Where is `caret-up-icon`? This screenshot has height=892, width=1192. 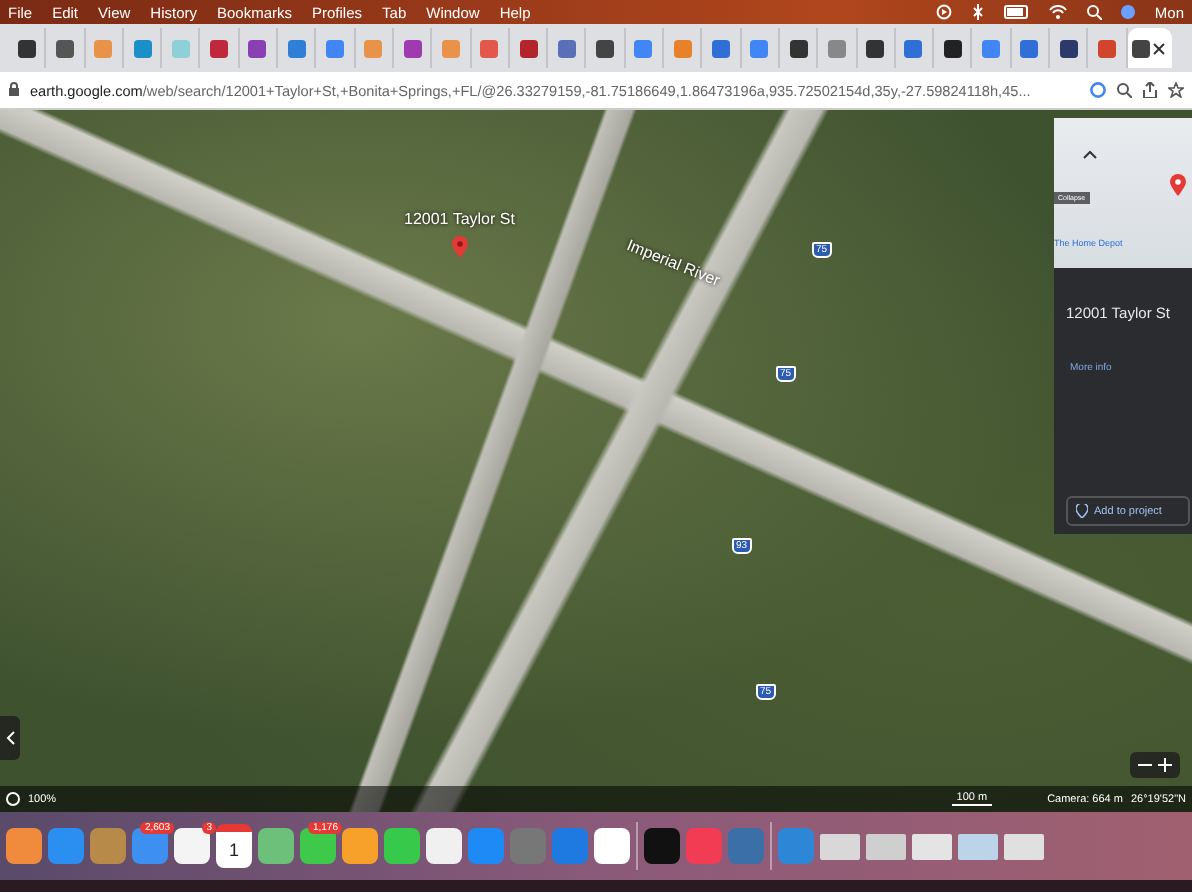 caret-up-icon is located at coordinates (1090, 155).